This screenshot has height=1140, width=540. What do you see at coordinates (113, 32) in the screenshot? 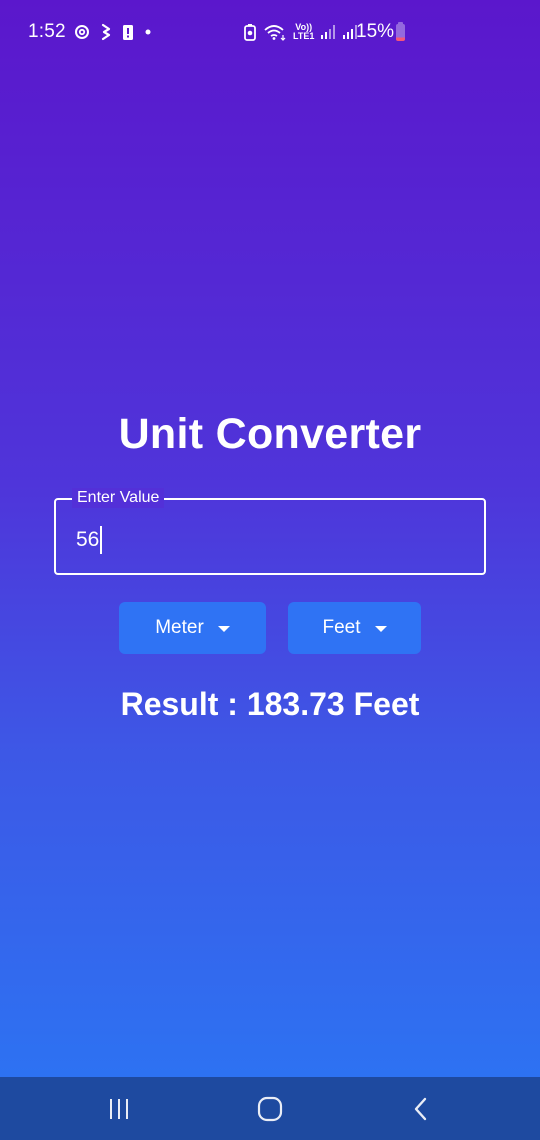
I see `notification-icons` at bounding box center [113, 32].